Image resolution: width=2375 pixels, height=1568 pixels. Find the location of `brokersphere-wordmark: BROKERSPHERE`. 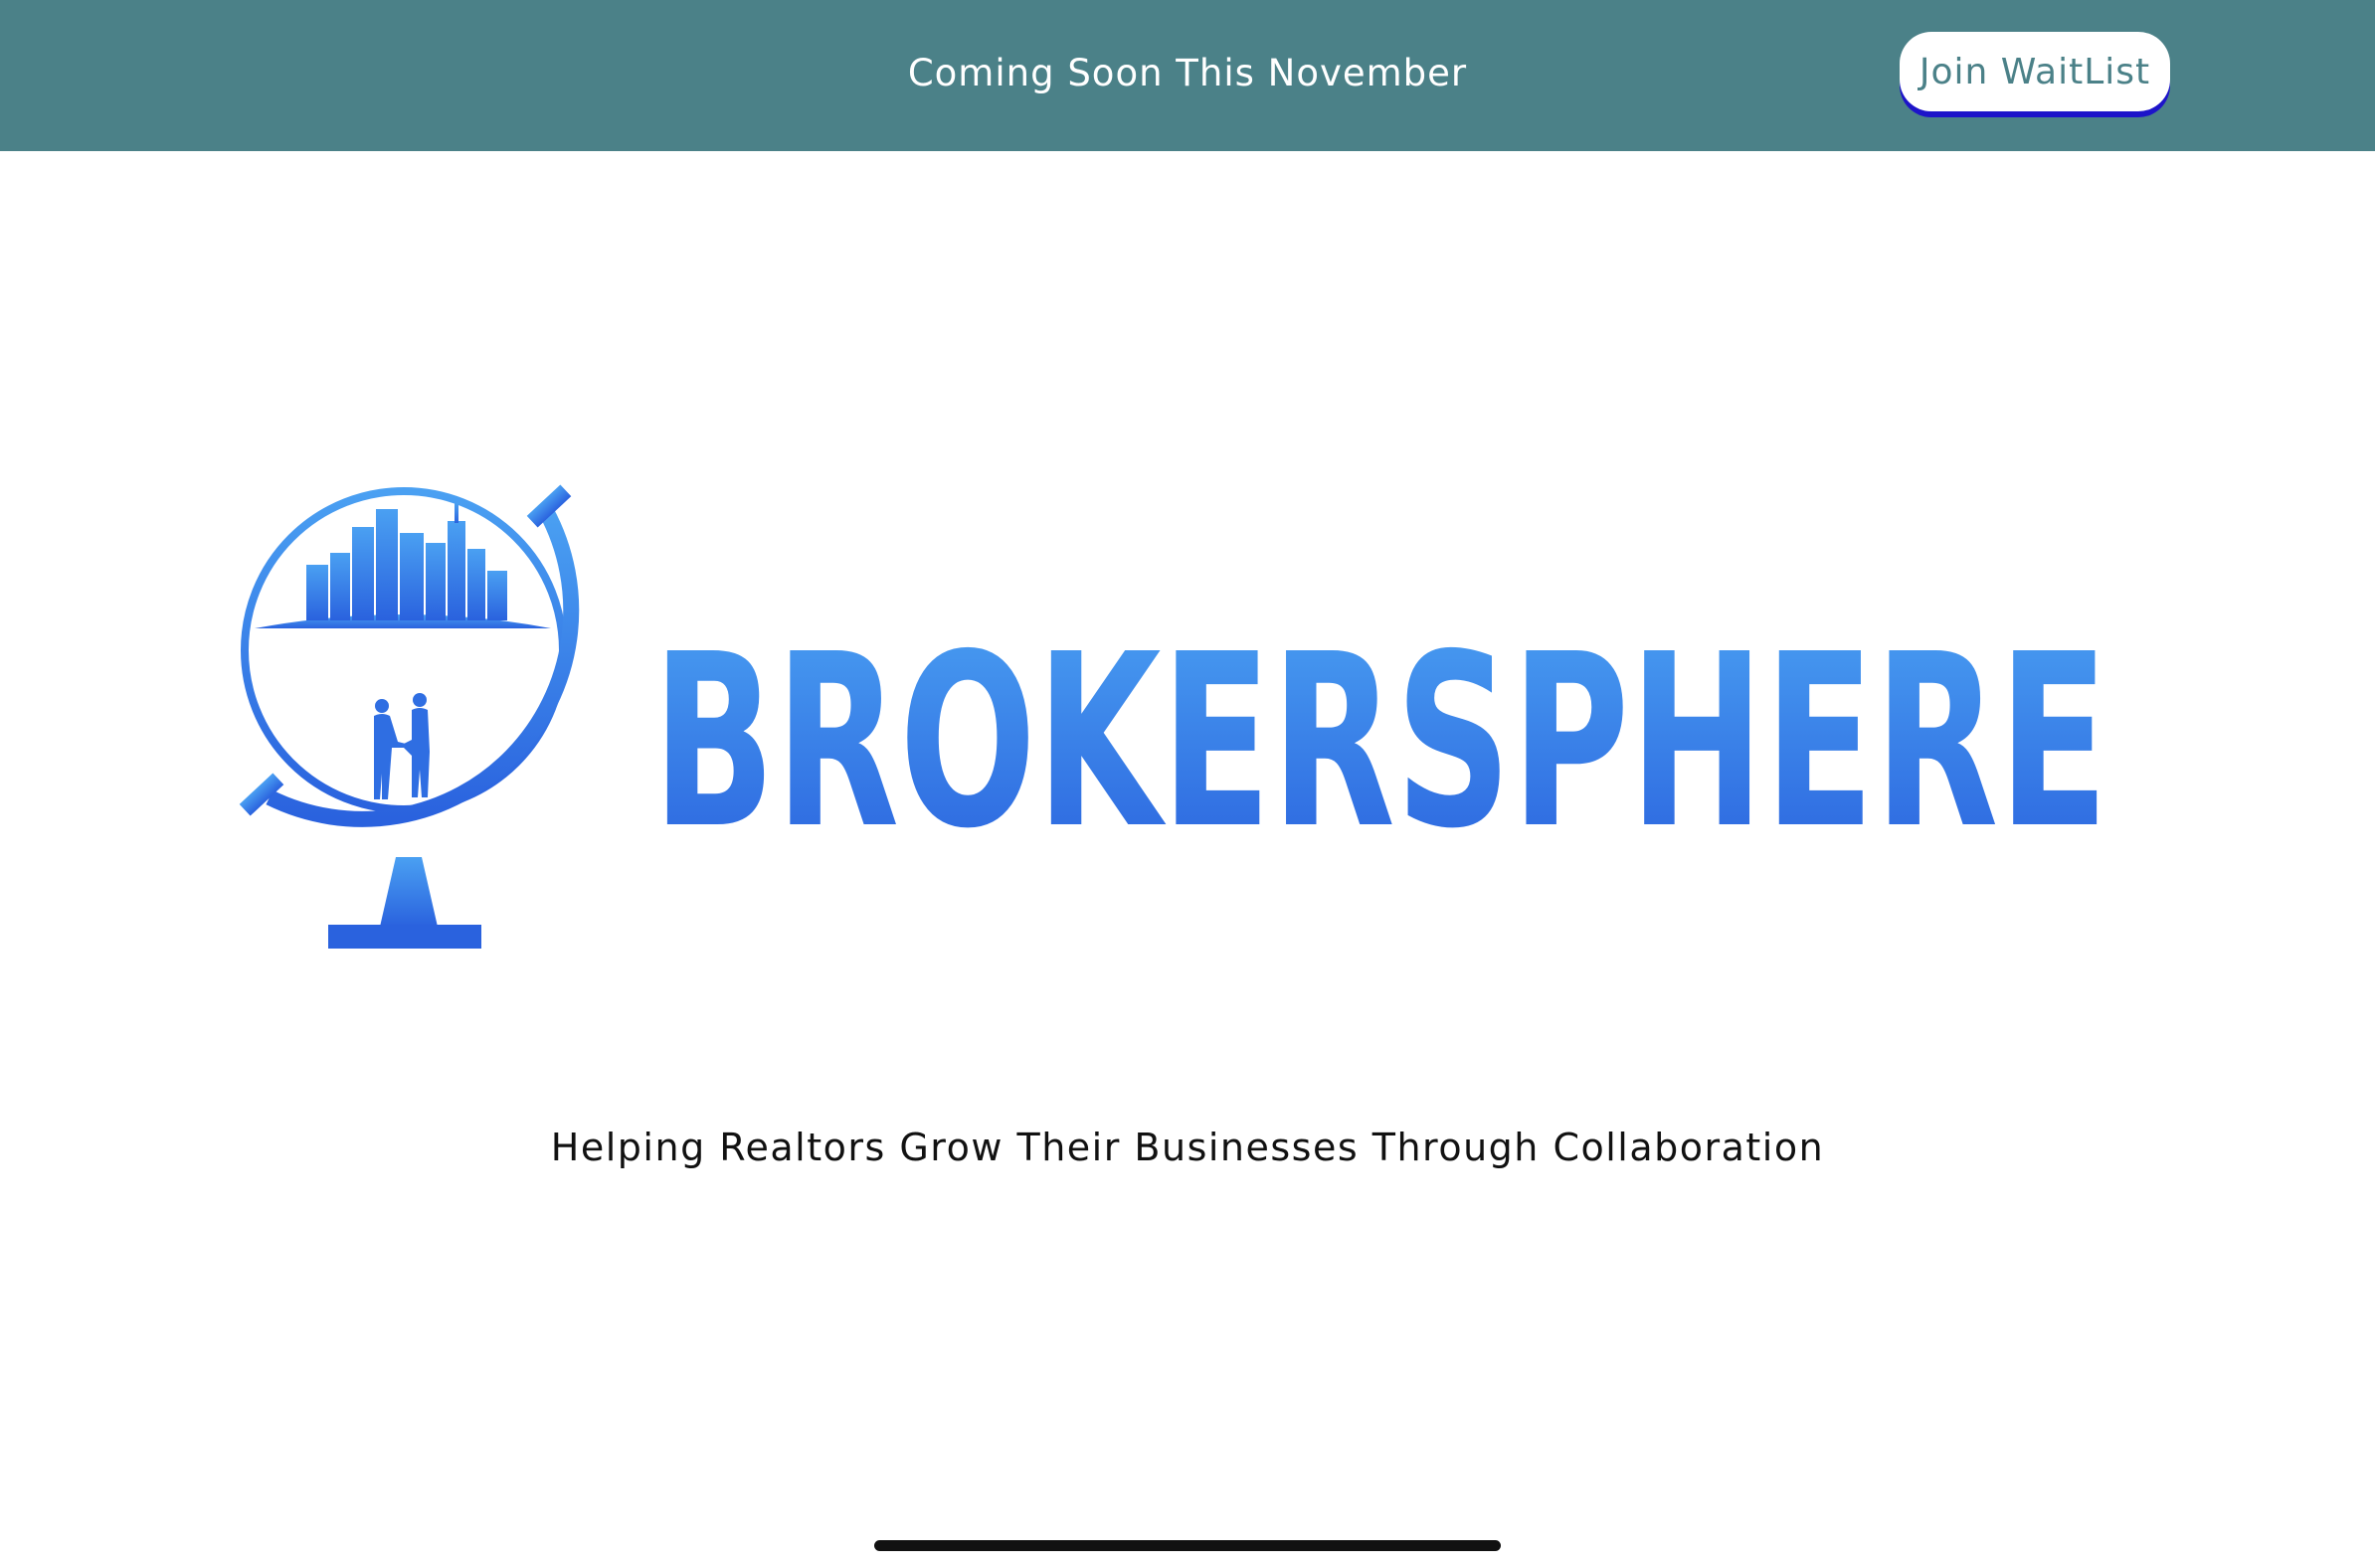

brokersphere-wordmark: BROKERSPHERE is located at coordinates (1380, 742).